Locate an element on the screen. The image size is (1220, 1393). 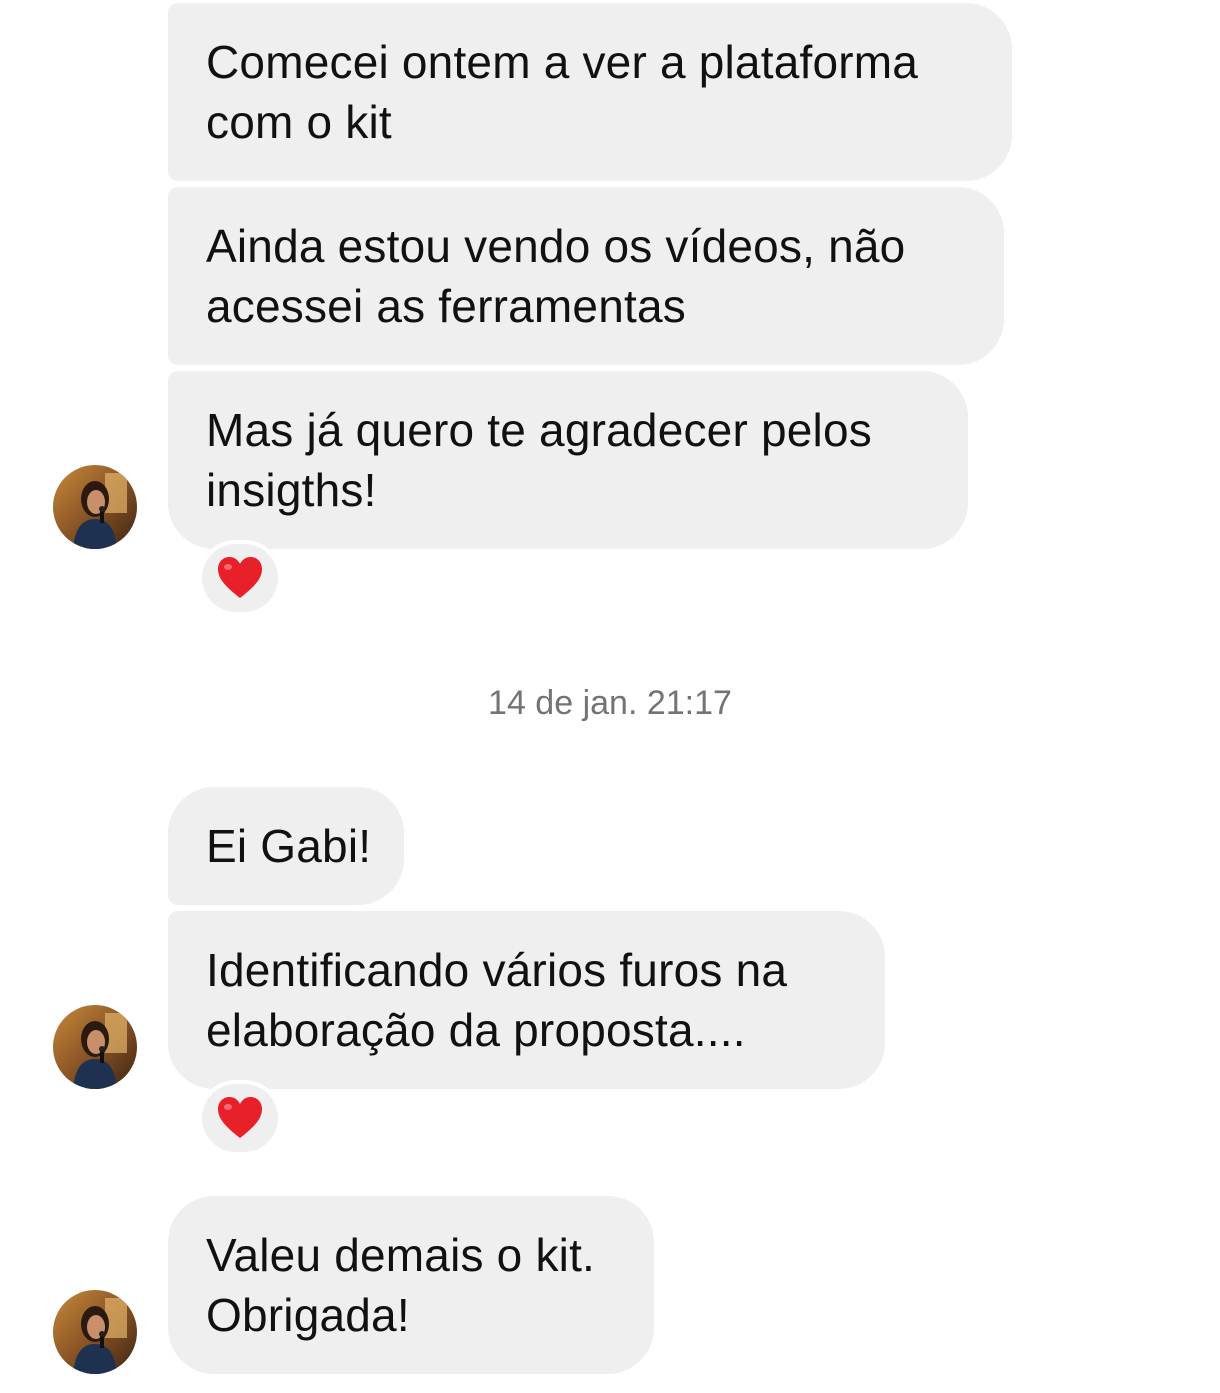
message-bubble: Valeu demais o kit. Obrigada! is located at coordinates (411, 1285).